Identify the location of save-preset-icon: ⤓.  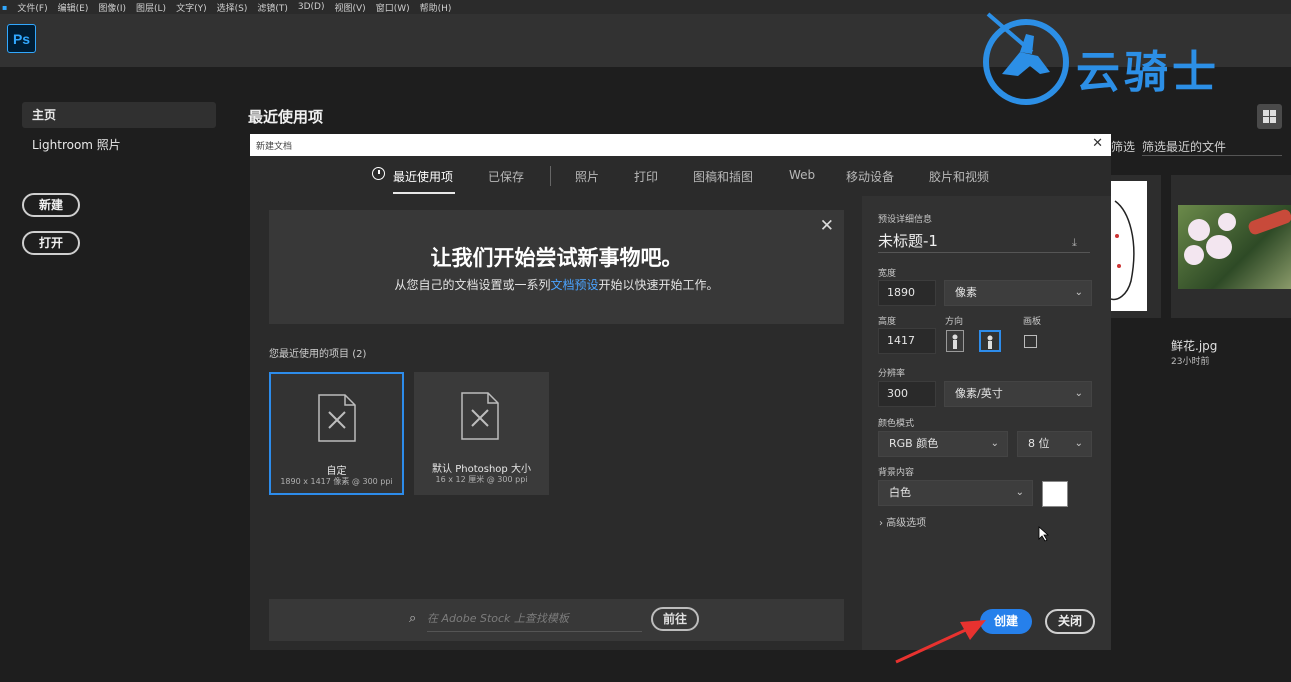
(1074, 243).